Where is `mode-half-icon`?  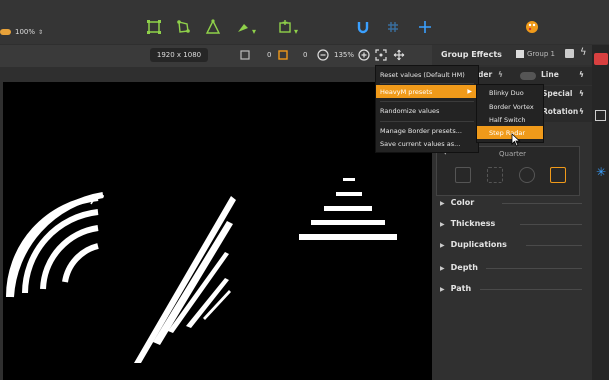 mode-half-icon is located at coordinates (495, 175).